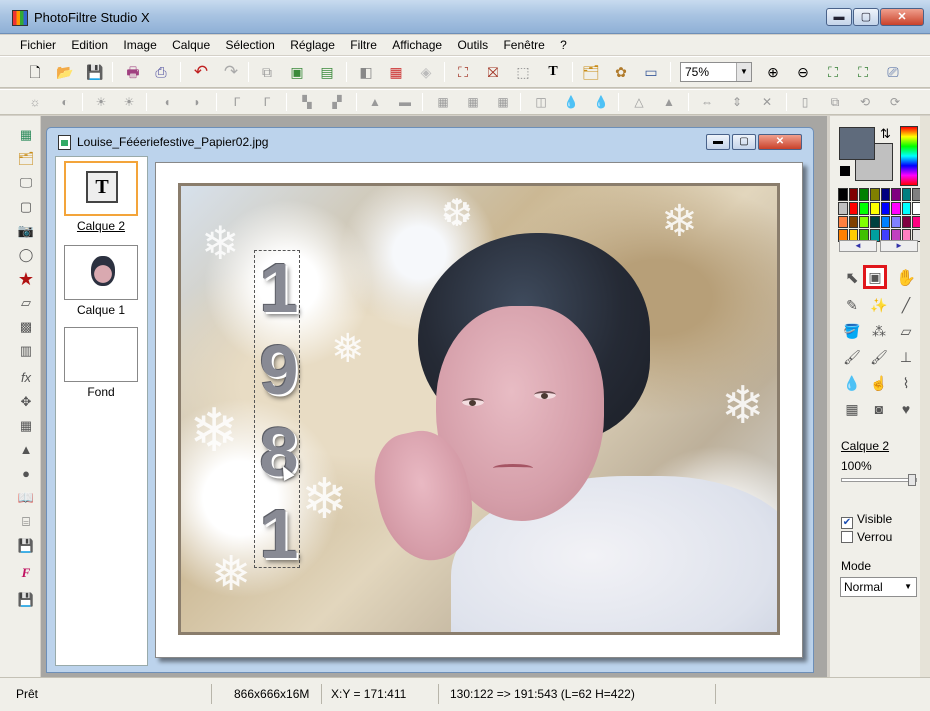 Image resolution: width=930 pixels, height=711 pixels. I want to click on fill-bucket-icon: 🪣, so click(852, 331).